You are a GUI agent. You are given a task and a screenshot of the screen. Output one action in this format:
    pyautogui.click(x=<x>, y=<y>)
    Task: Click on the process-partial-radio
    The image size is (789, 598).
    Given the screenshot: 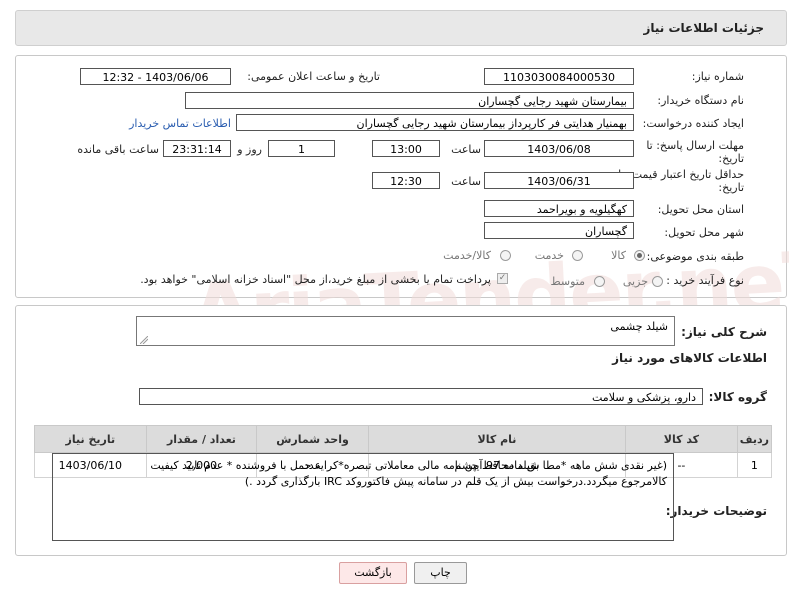 What is the action you would take?
    pyautogui.click(x=657, y=281)
    